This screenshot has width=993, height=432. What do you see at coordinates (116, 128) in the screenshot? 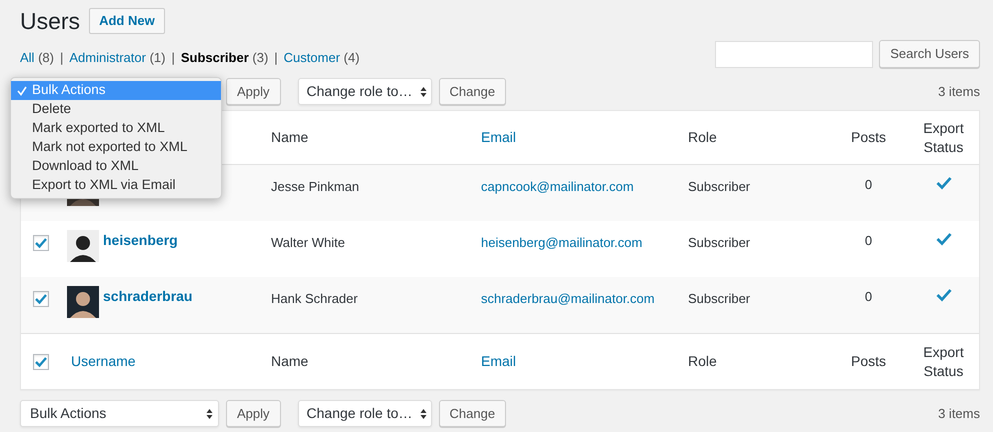
I see `menu-item: Mark exported to XML` at bounding box center [116, 128].